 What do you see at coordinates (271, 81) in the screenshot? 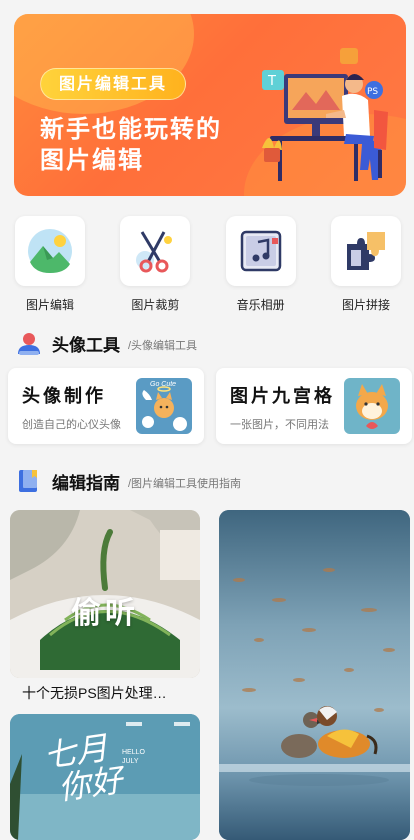
I see `svg-text: T` at bounding box center [271, 81].